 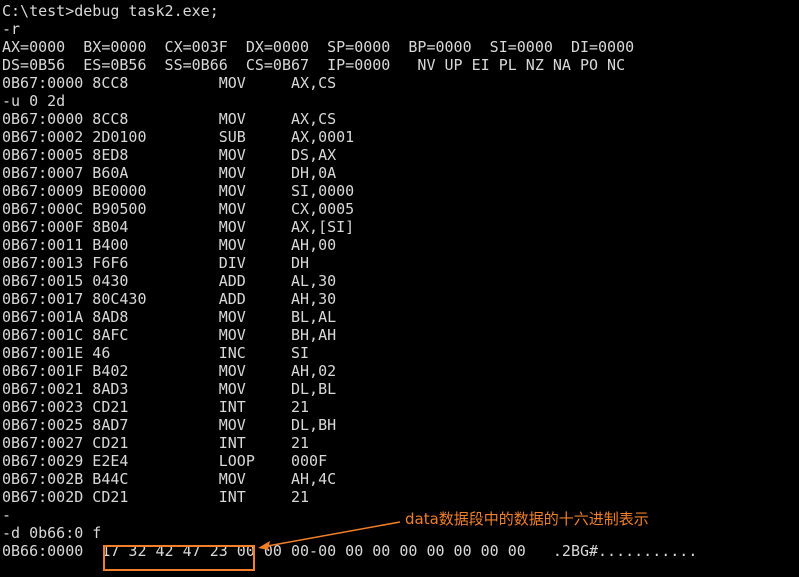 What do you see at coordinates (156, 407) in the screenshot?
I see `console-line: 0B67:0023 CD21 INT 21` at bounding box center [156, 407].